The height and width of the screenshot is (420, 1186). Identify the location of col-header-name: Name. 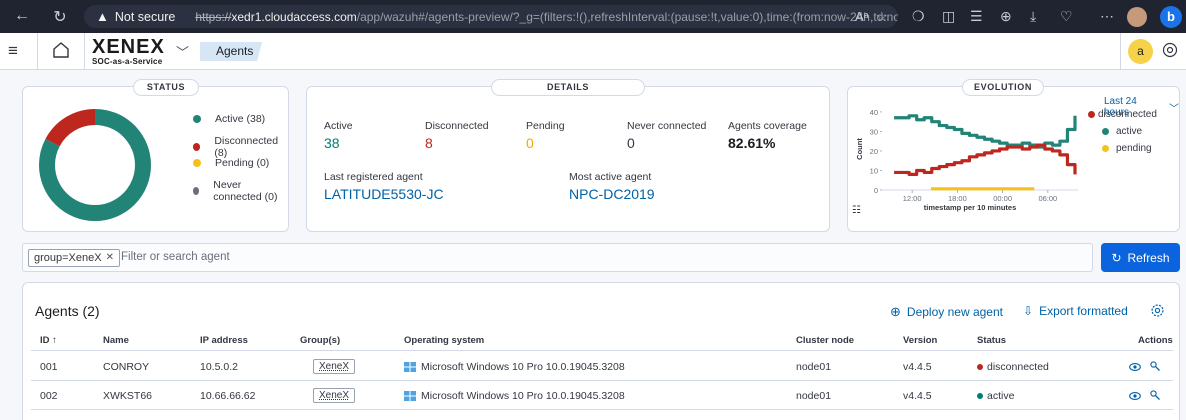
(116, 340).